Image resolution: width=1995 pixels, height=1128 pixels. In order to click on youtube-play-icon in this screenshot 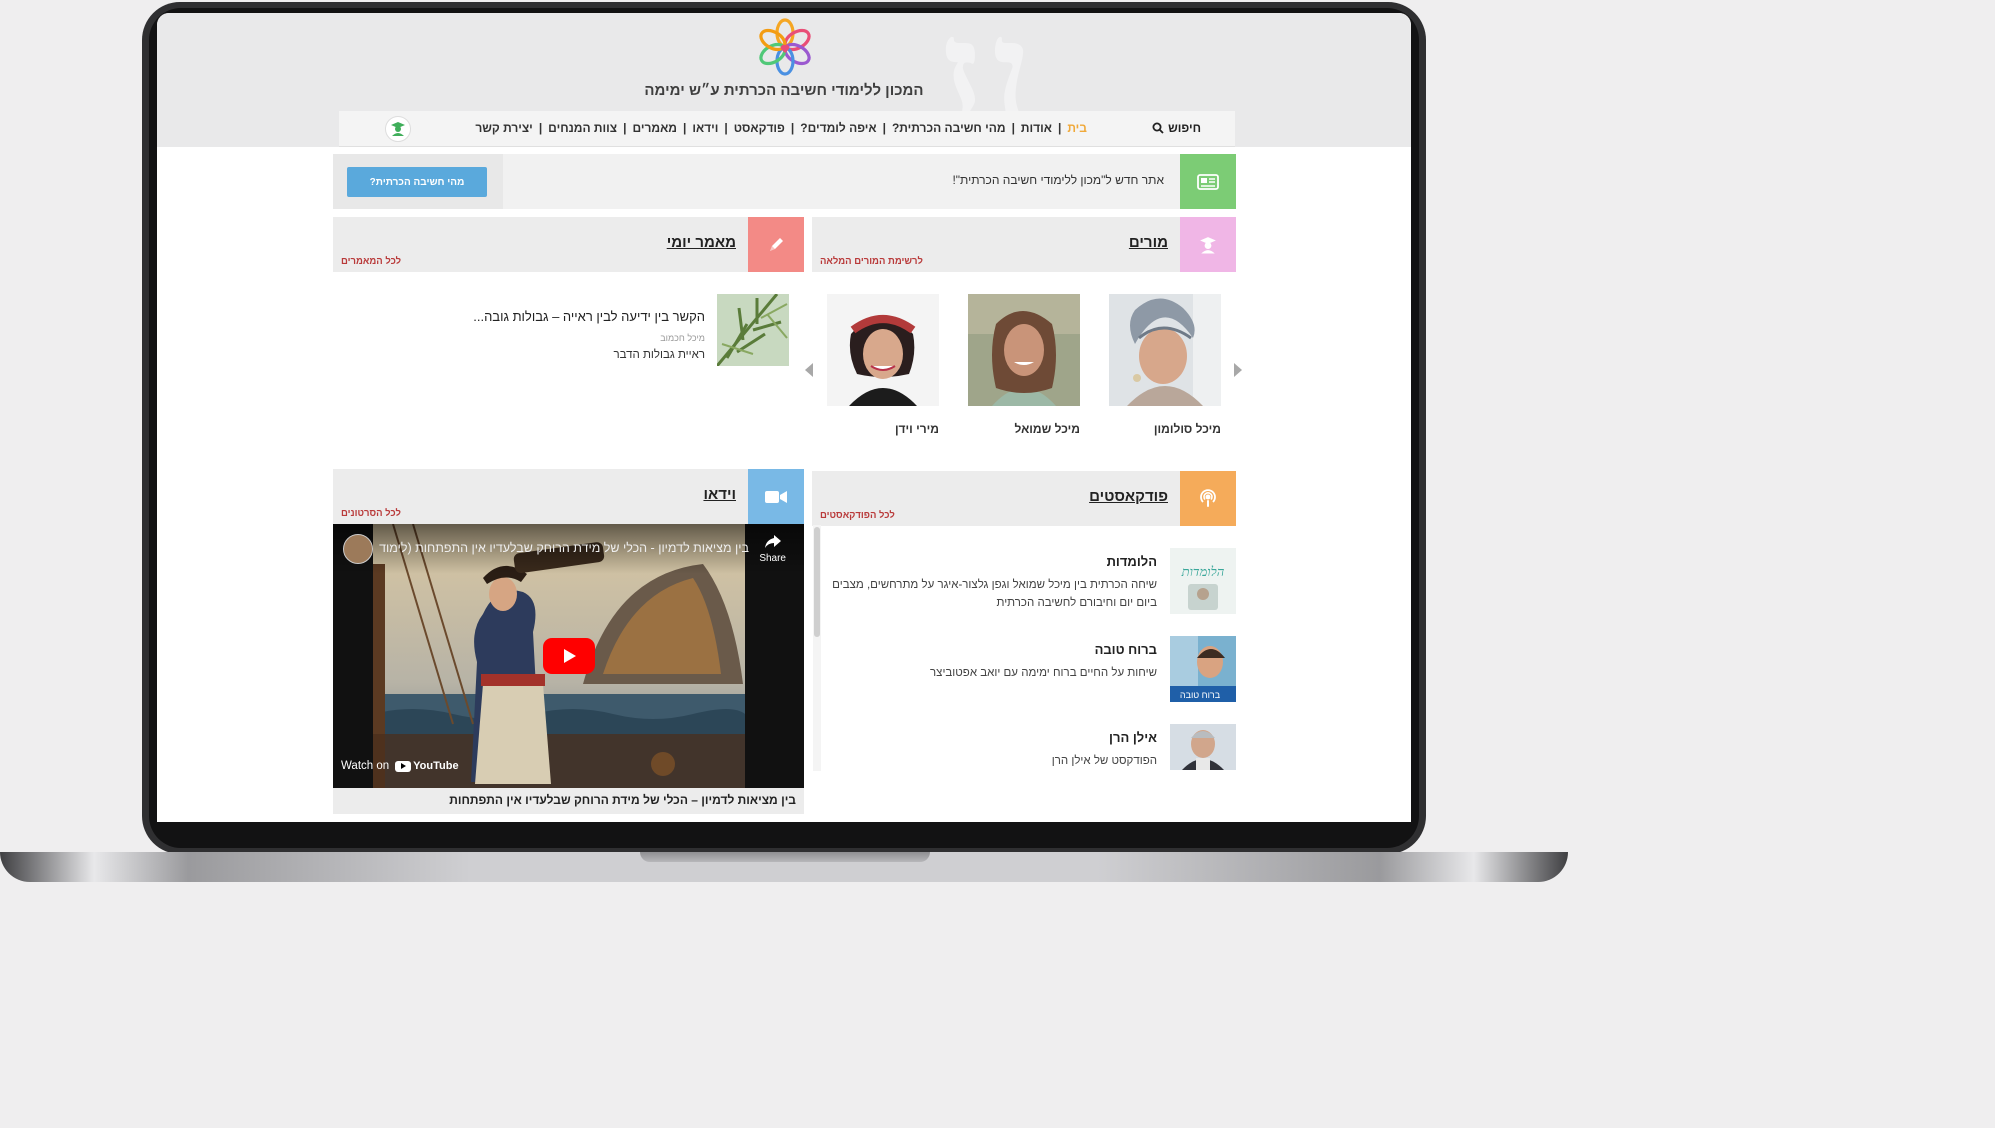, I will do `click(403, 766)`.